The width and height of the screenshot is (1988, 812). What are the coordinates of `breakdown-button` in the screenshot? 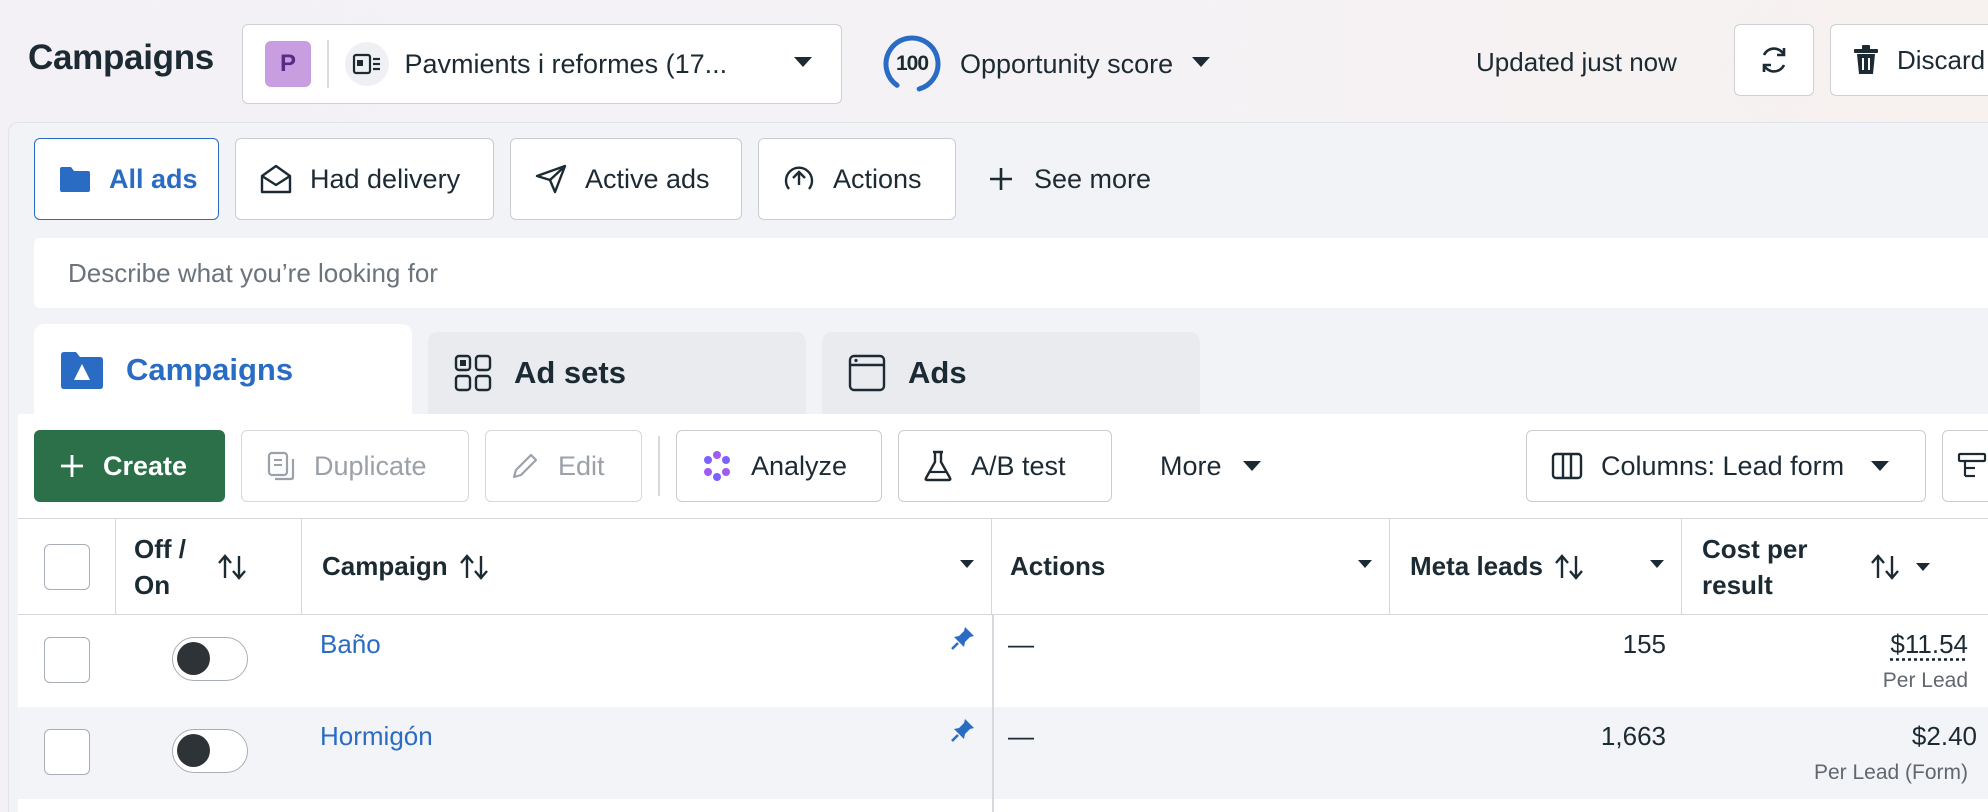 It's located at (1965, 466).